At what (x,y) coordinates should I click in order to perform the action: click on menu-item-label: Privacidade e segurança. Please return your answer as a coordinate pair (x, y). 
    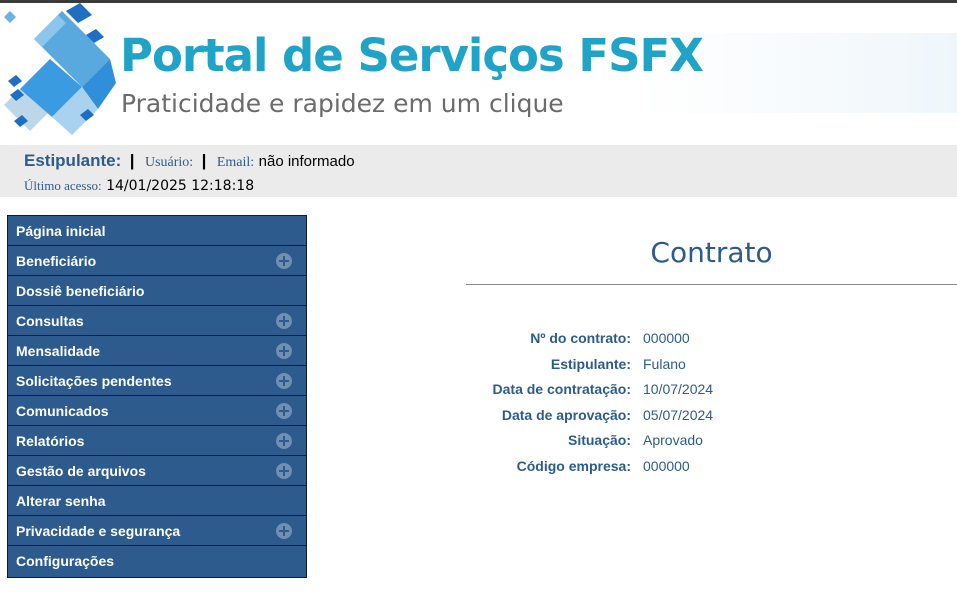
    Looking at the image, I should click on (98, 531).